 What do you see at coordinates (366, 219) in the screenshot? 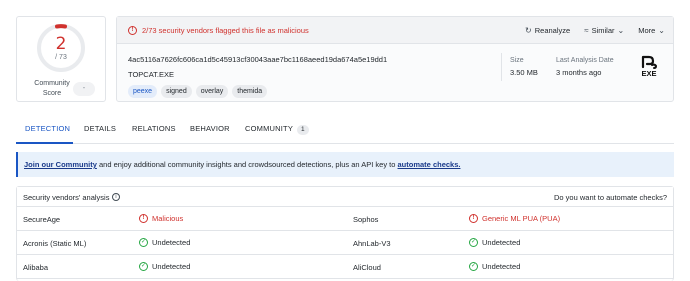
I see `vendor-name: Sophos` at bounding box center [366, 219].